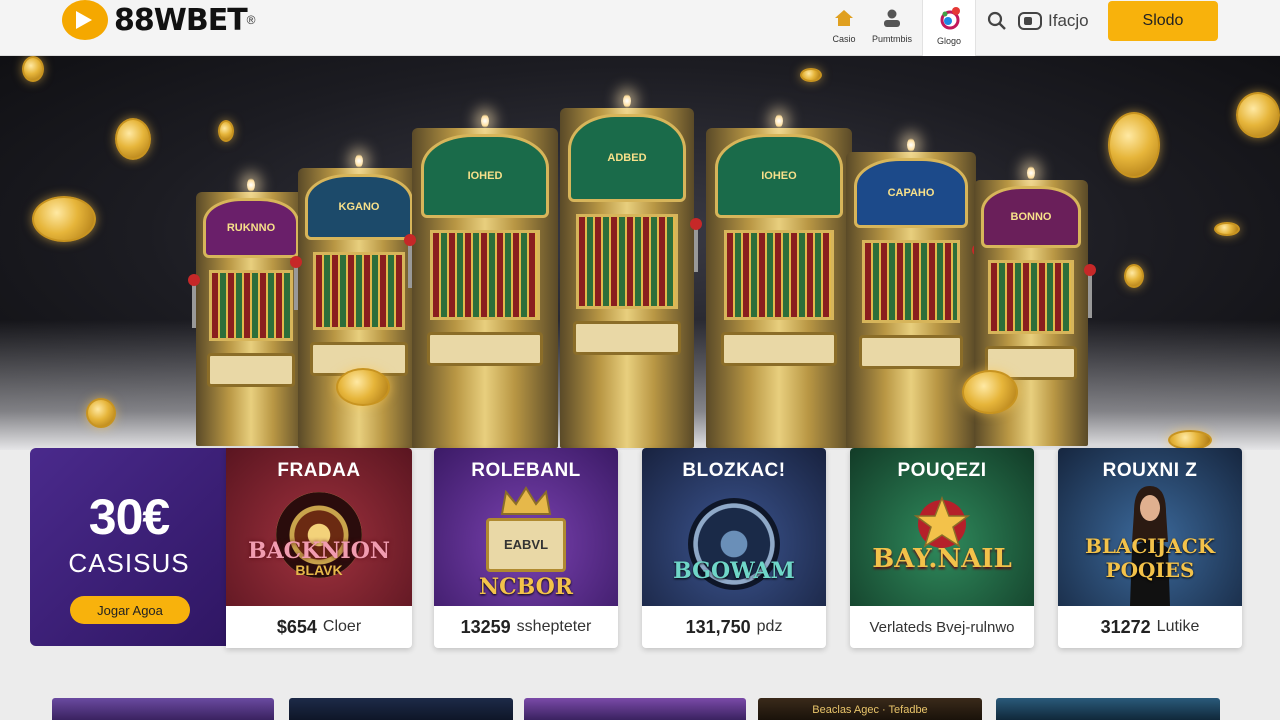 This screenshot has height=720, width=1280. I want to click on card-art: BLOZKAC! BGOWAM, so click(734, 527).